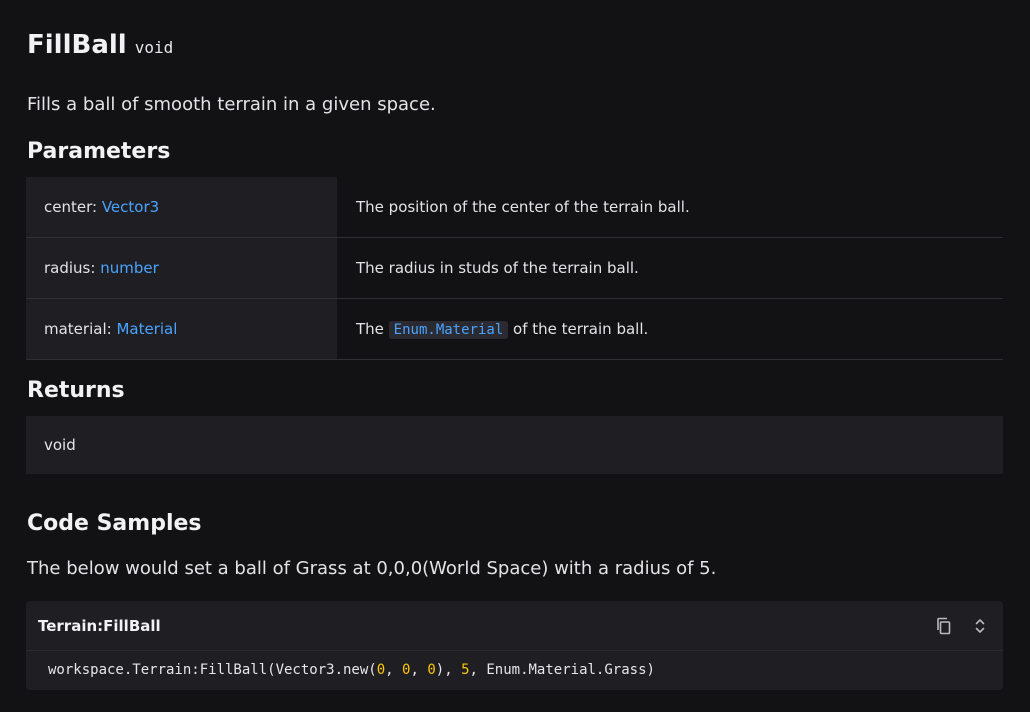  What do you see at coordinates (465, 670) in the screenshot?
I see `code-number: 5` at bounding box center [465, 670].